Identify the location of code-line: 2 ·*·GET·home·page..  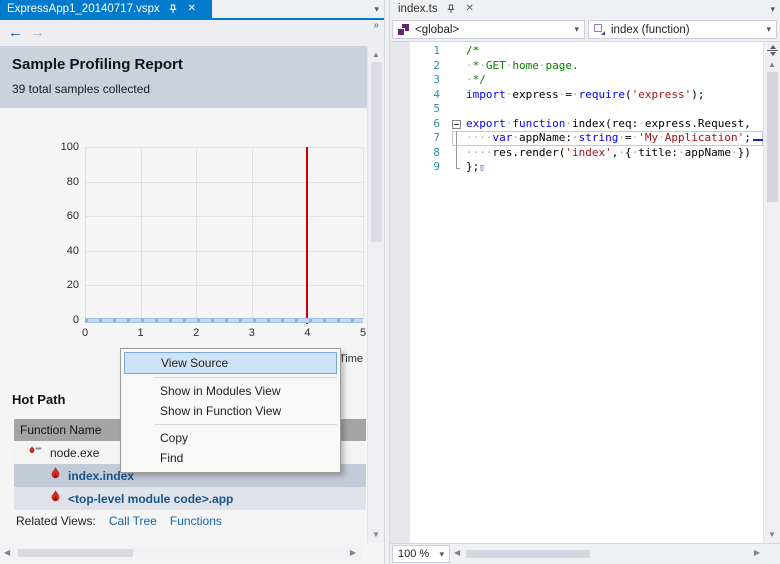
(586, 66).